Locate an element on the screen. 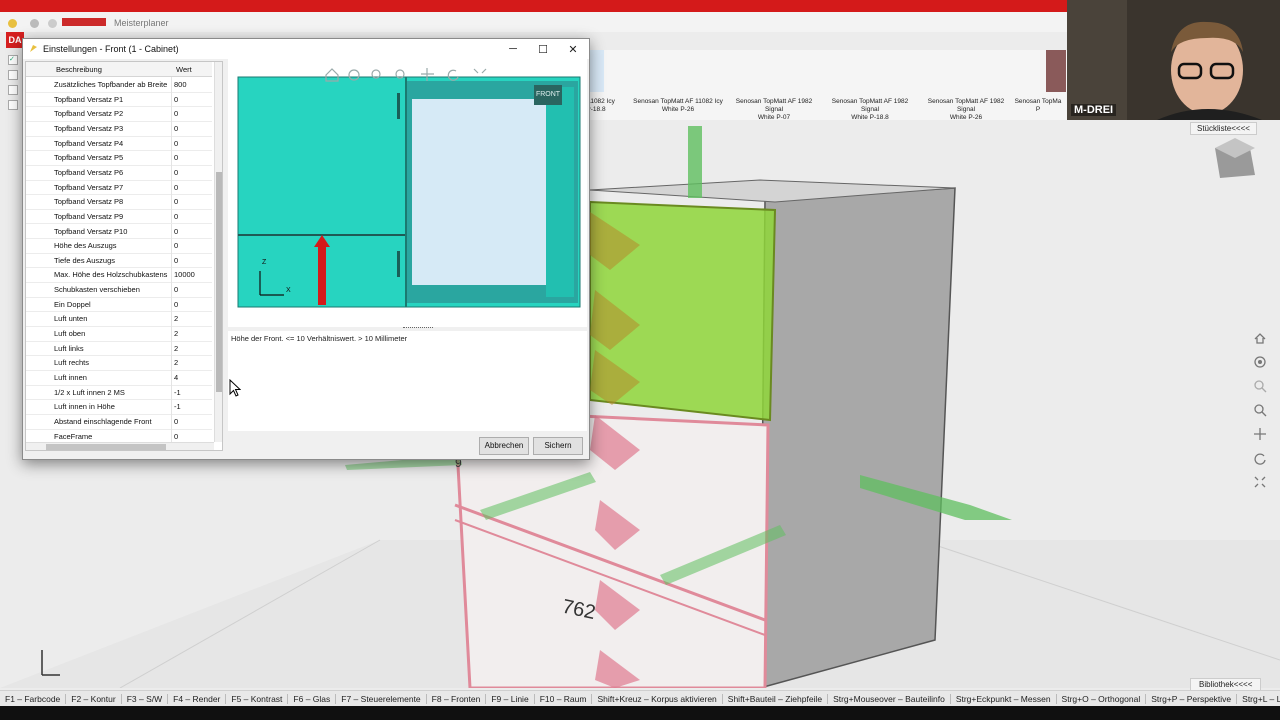  stueckliste-toggle: Stückliste<<<< is located at coordinates (1223, 128).